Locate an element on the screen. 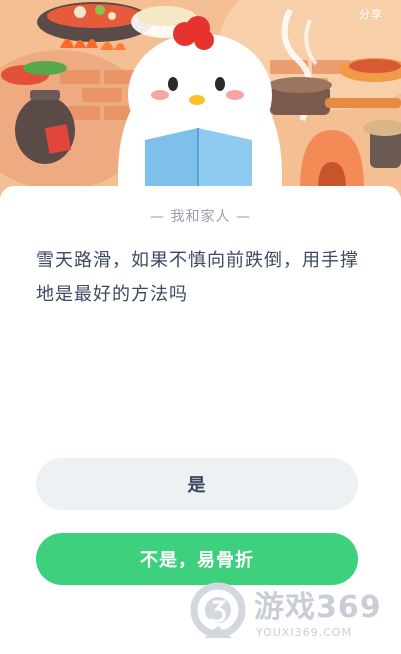 This screenshot has width=401, height=654. question-category: — 我和家人 — is located at coordinates (200, 217).